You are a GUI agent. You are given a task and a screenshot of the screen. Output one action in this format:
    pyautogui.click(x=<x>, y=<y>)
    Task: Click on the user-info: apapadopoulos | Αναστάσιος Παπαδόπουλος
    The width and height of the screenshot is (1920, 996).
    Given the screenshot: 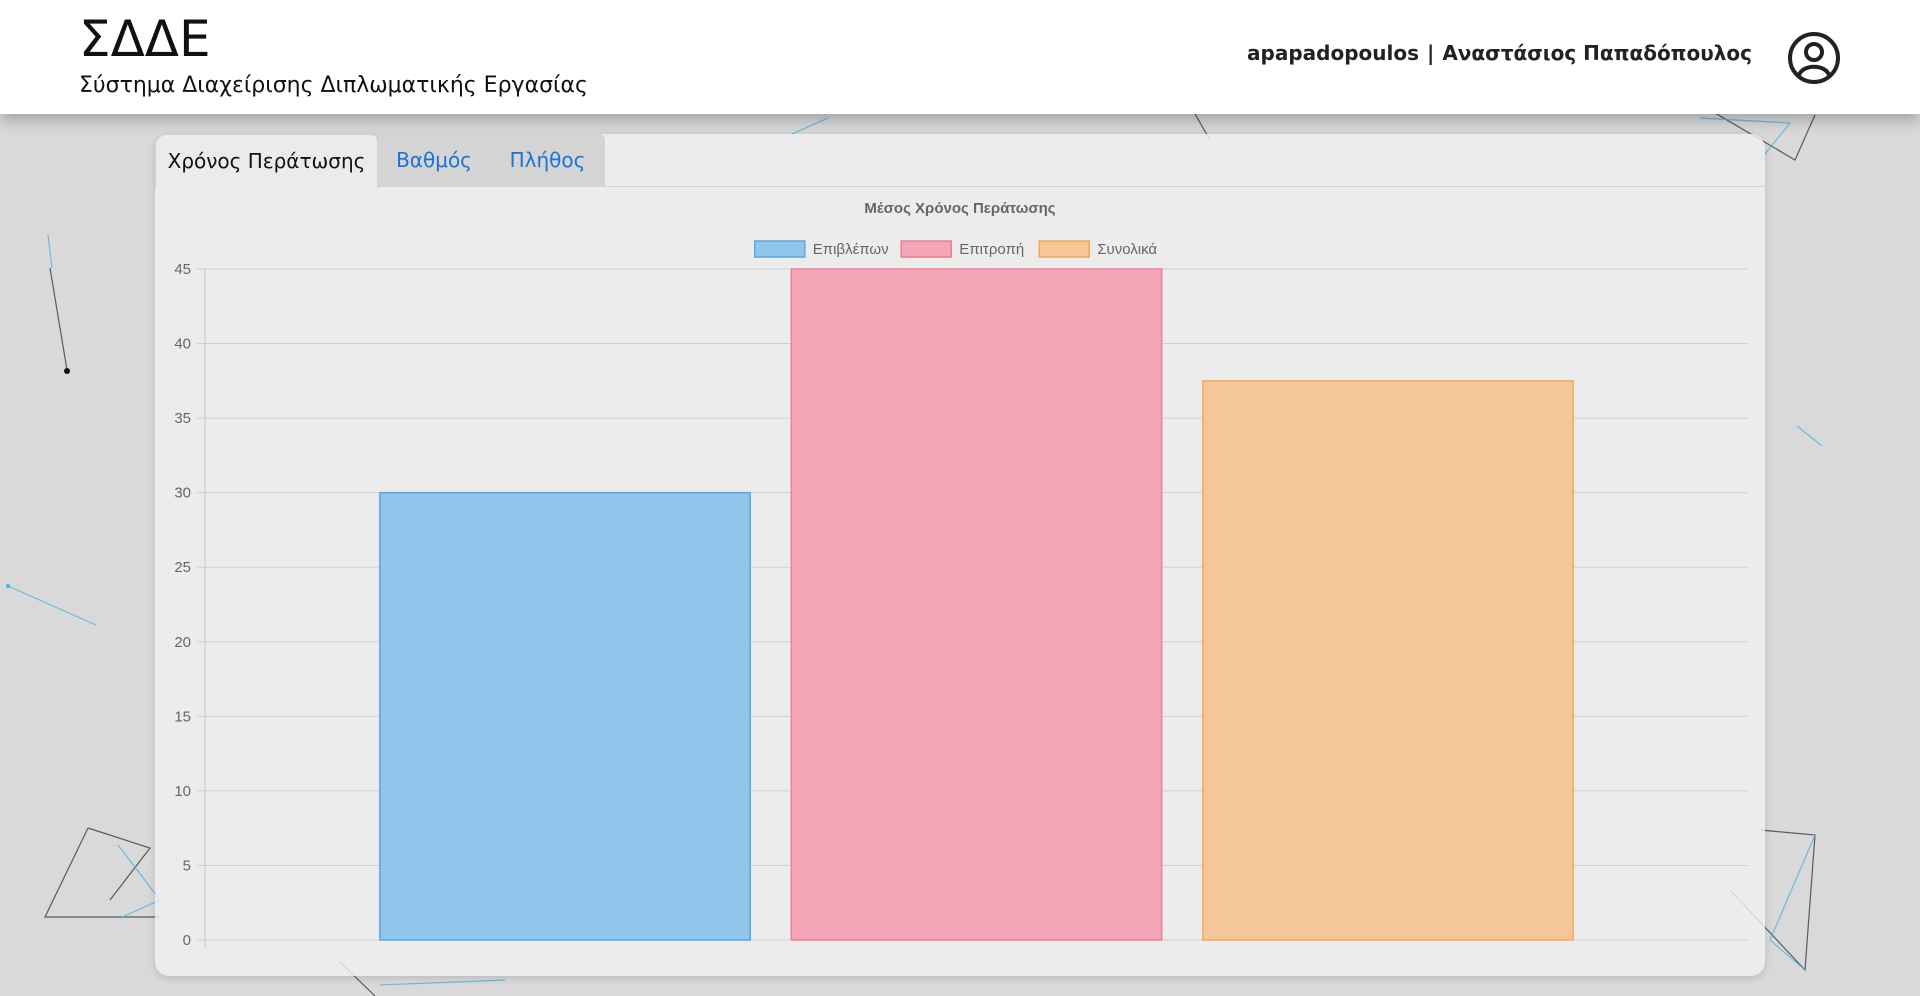 What is the action you would take?
    pyautogui.click(x=1499, y=53)
    